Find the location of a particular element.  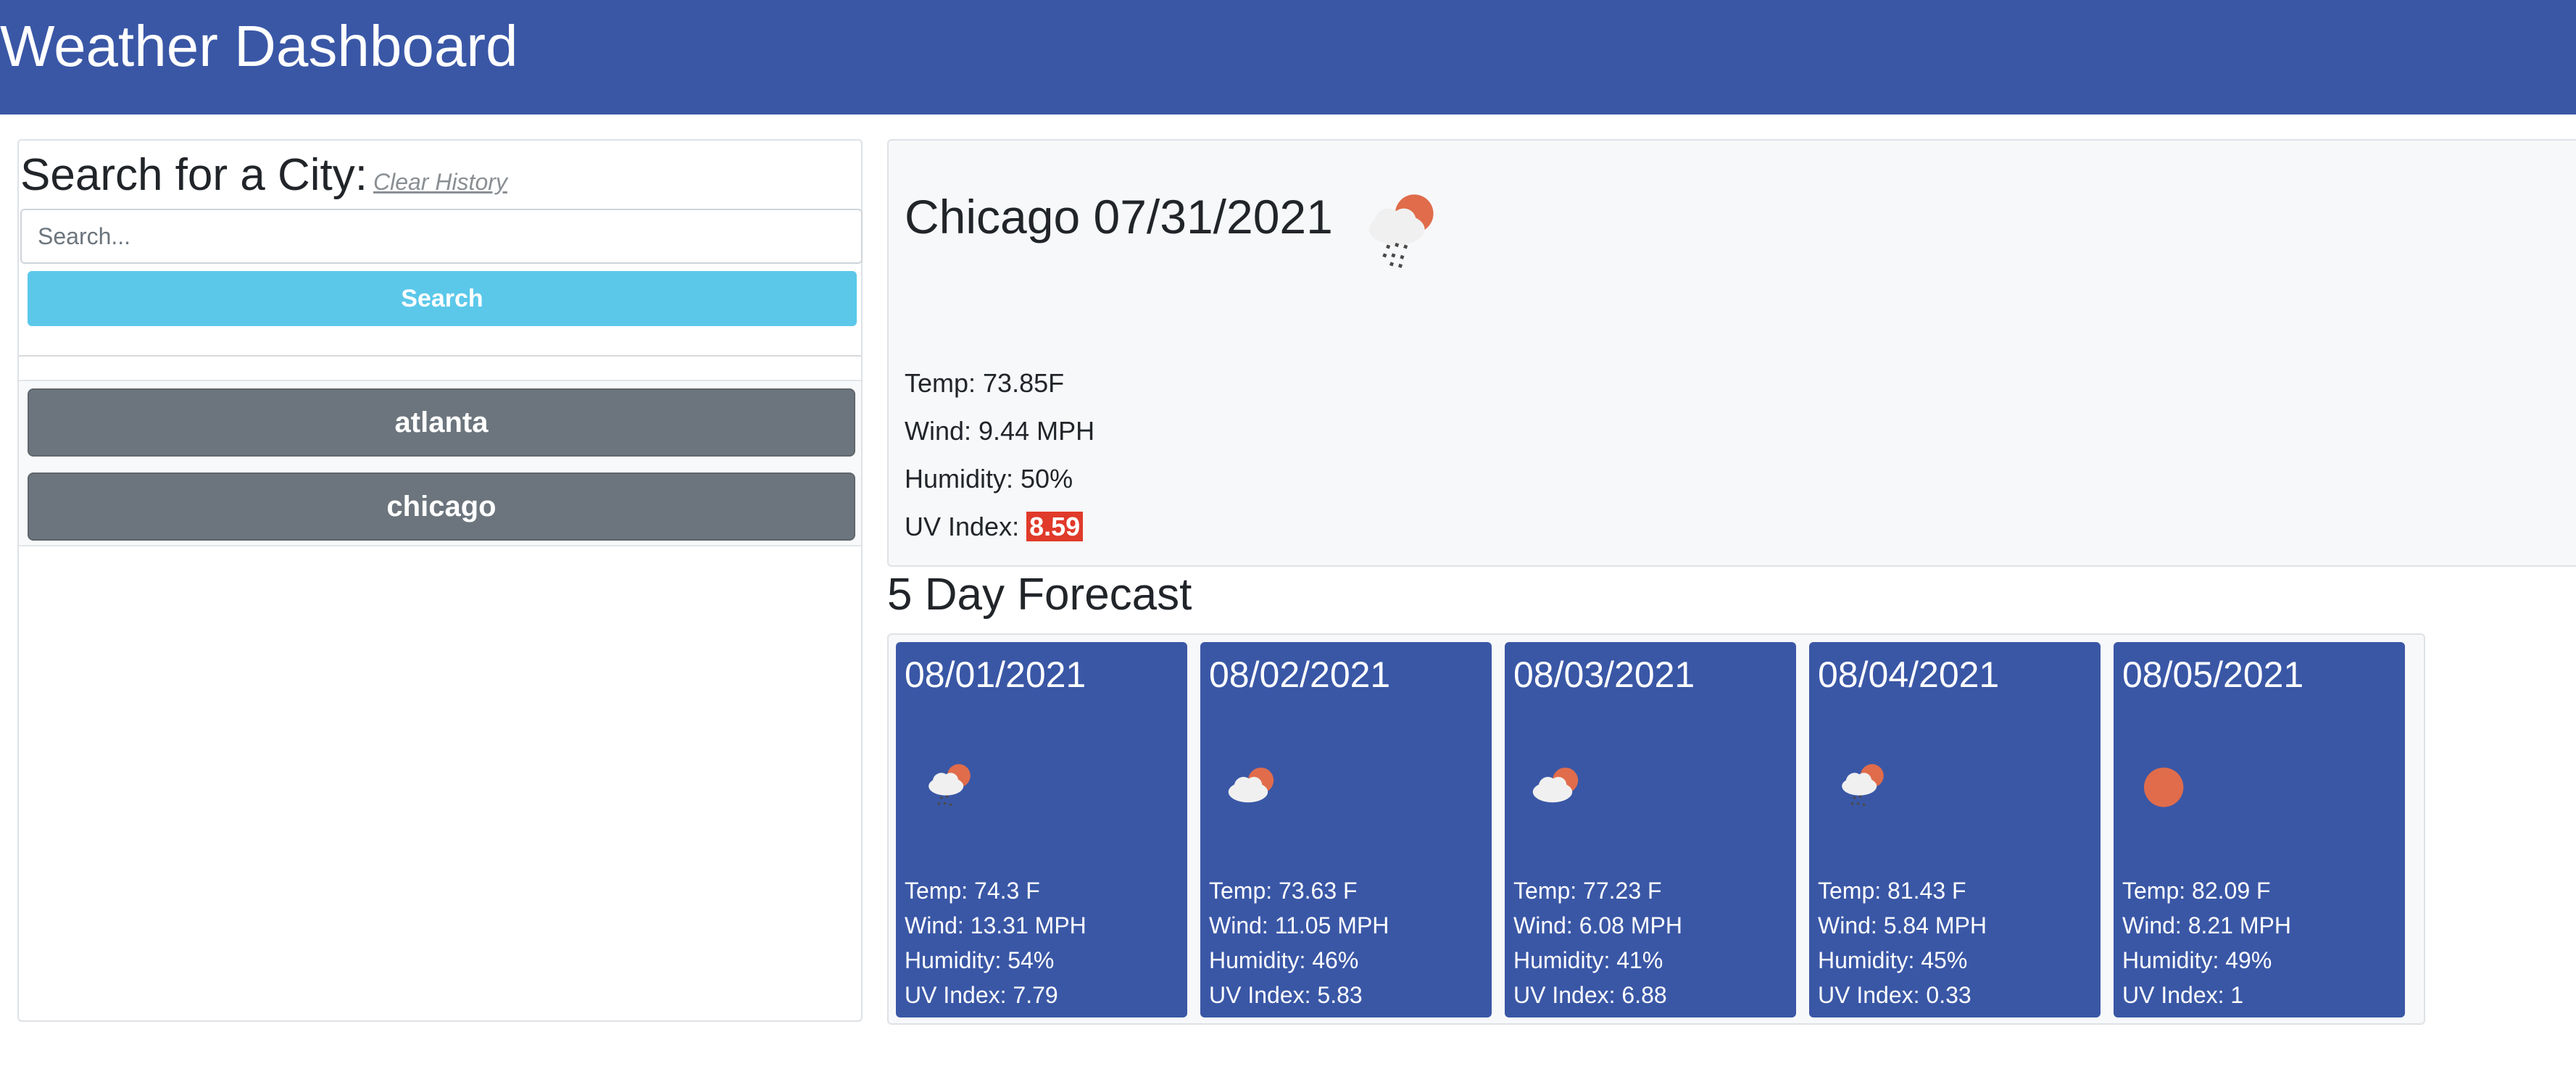

forecast-uv: UV Index: 1 is located at coordinates (2183, 995).